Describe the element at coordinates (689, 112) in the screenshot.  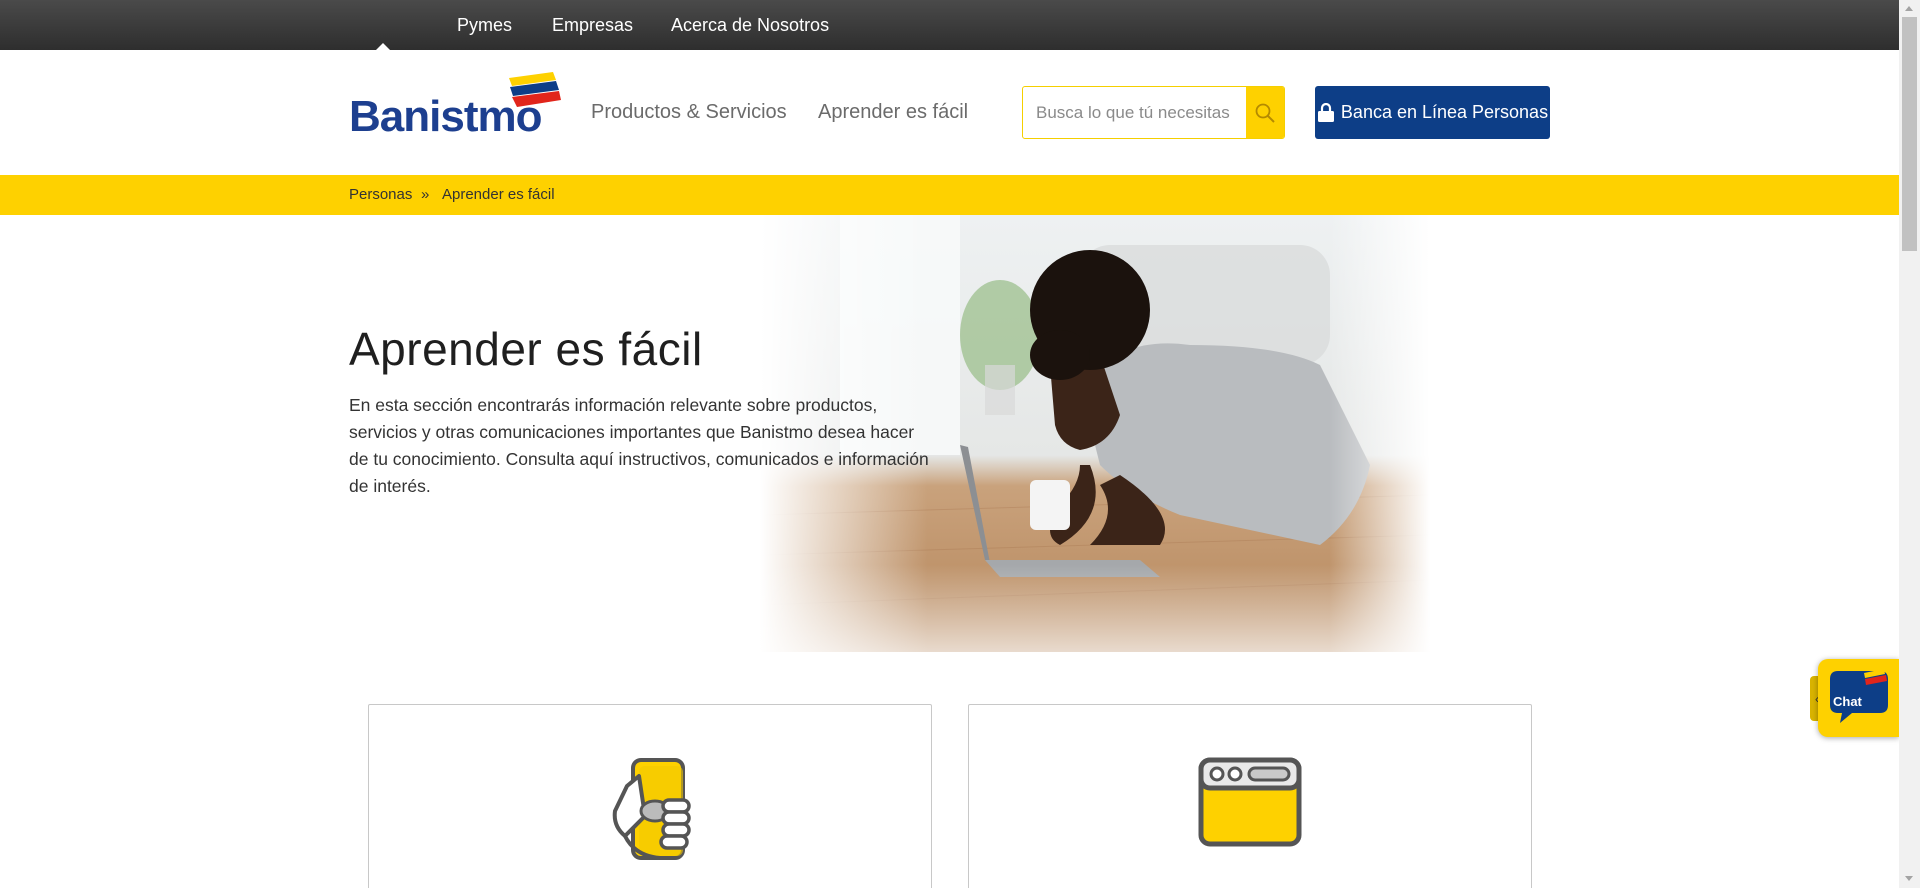
I see `nav-productos-servicios: Productos & Servicios` at that location.